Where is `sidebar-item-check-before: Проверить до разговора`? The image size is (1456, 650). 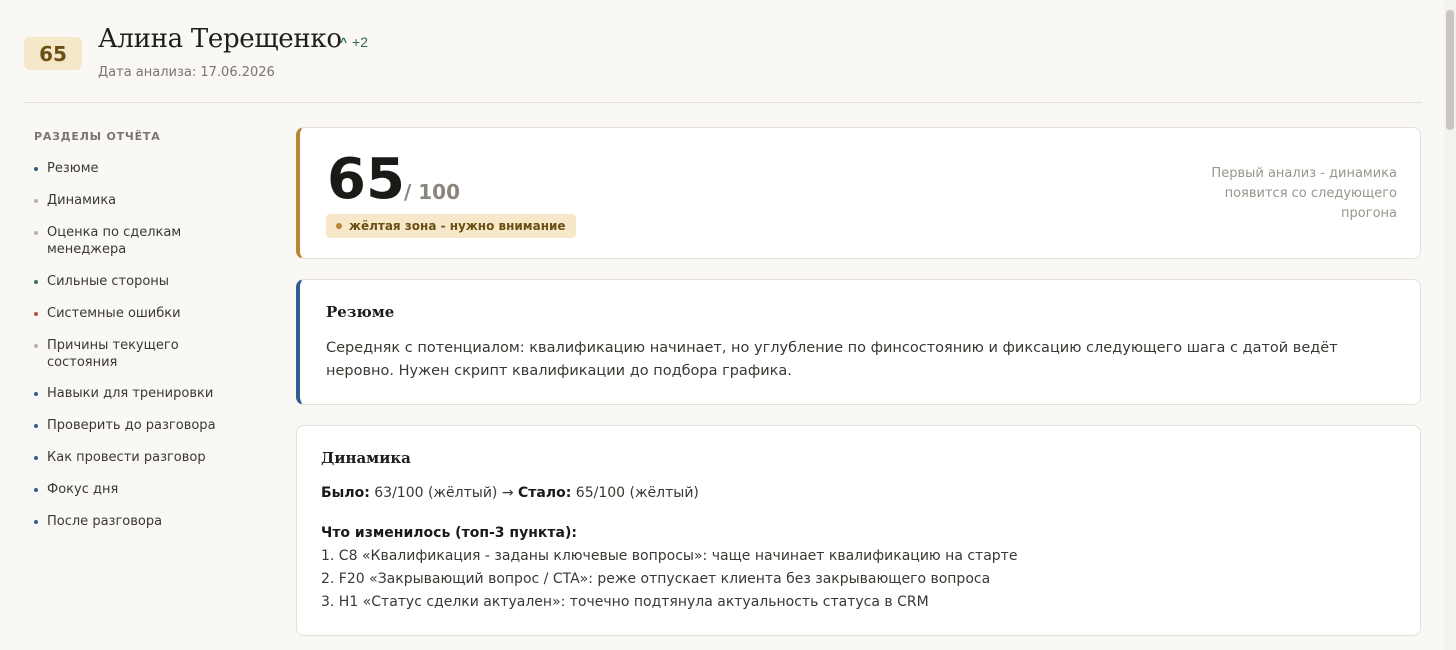 sidebar-item-check-before: Проверить до разговора is located at coordinates (134, 425).